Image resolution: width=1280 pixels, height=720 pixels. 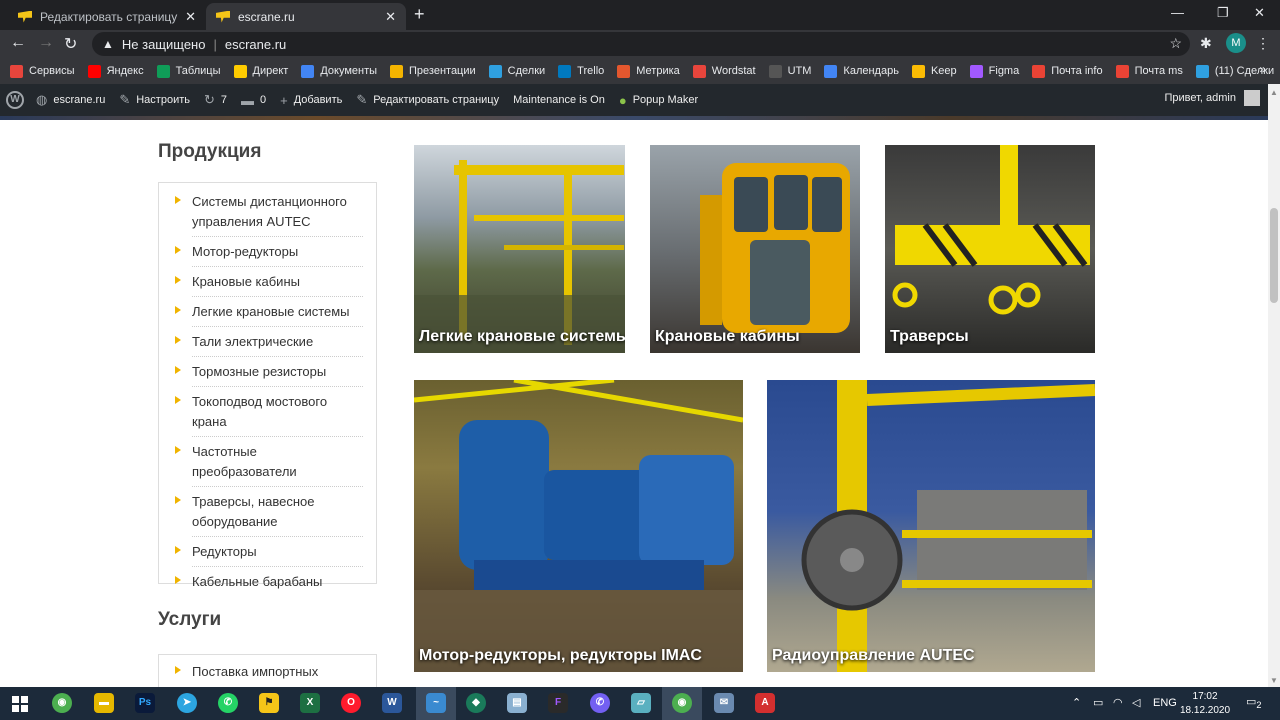 I want to click on wp-comments: ▬ 0, so click(x=253, y=100).